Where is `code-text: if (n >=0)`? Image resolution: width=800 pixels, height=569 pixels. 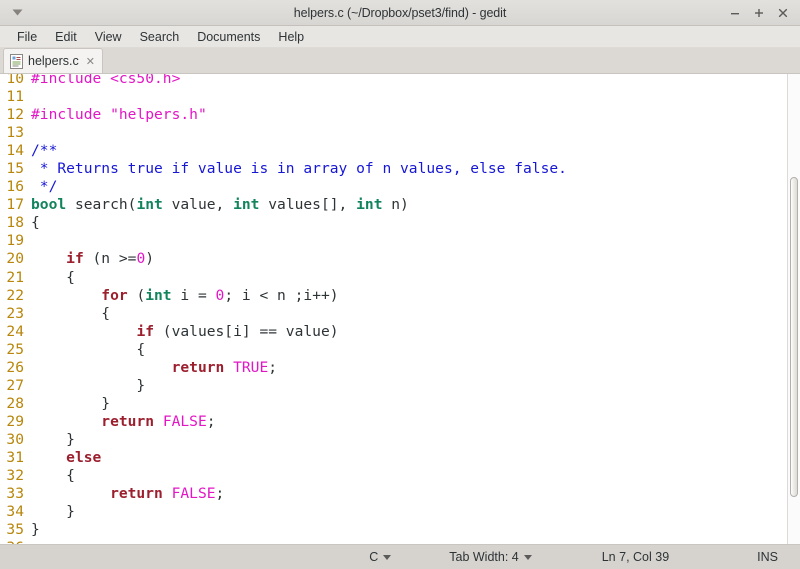 code-text: if (n >=0) is located at coordinates (91, 259).